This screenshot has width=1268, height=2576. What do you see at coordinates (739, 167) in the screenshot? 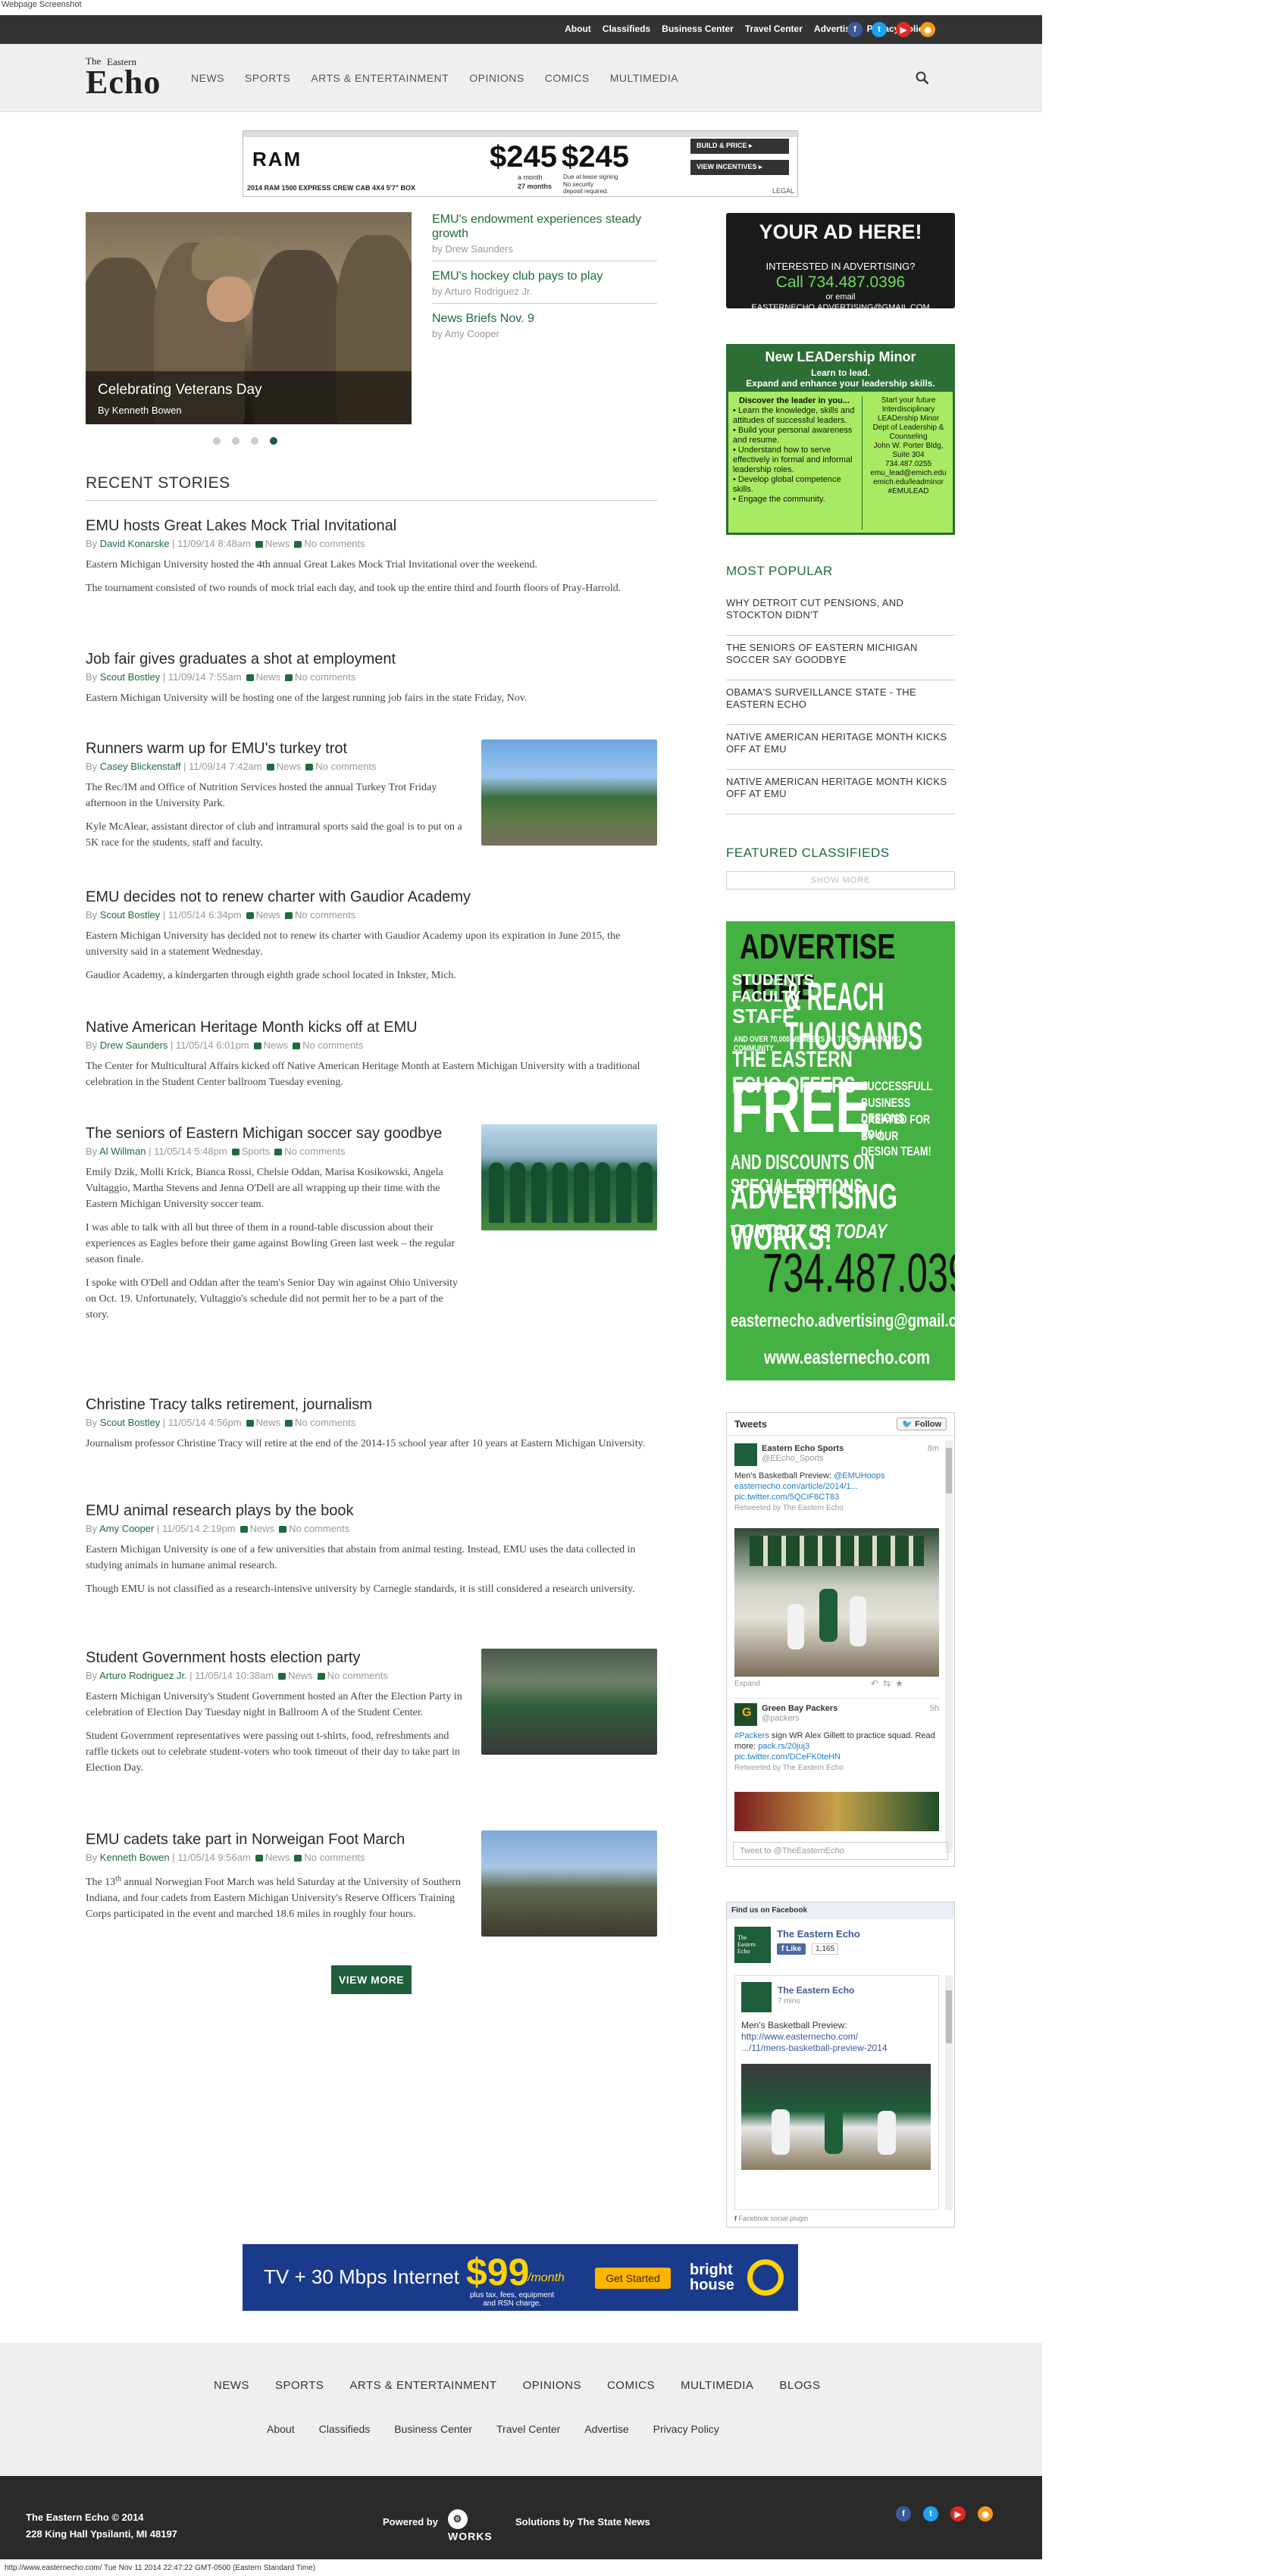
I see `ram-view-incentives-button: VIEW INCENTIVES ▸` at bounding box center [739, 167].